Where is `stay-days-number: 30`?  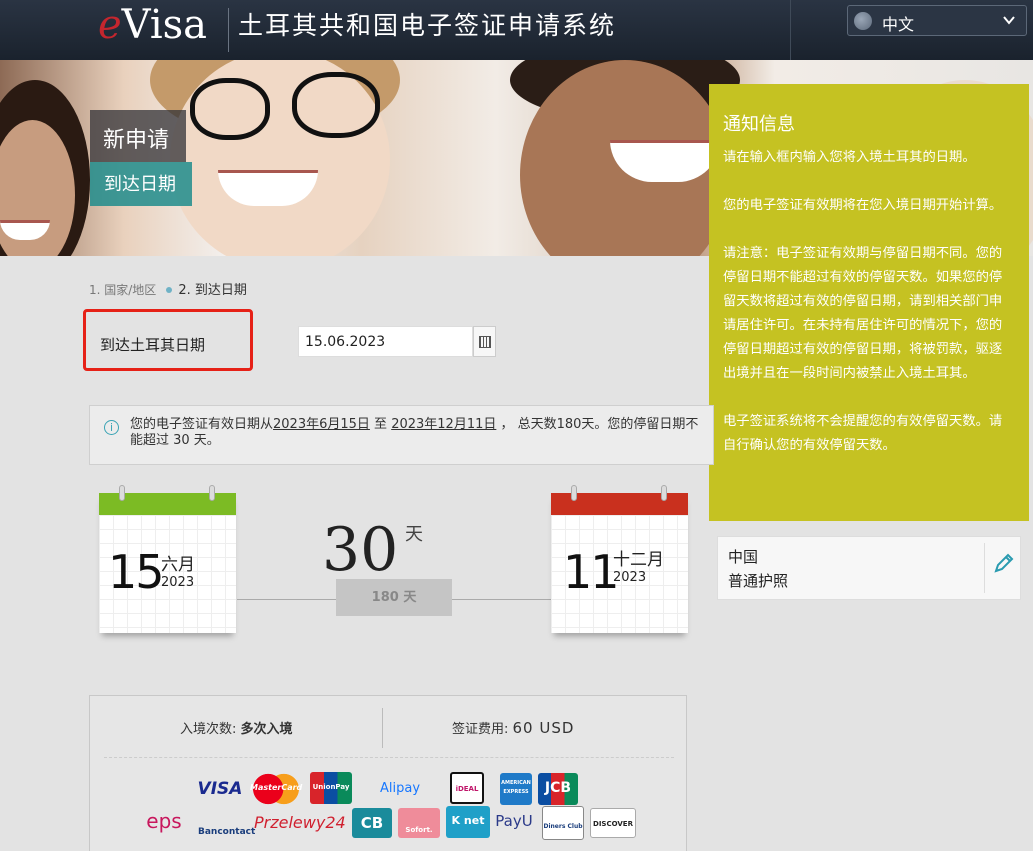 stay-days-number: 30 is located at coordinates (360, 550).